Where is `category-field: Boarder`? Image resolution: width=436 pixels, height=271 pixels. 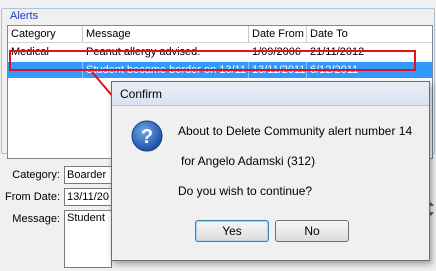
category-field: Boarder is located at coordinates (88, 175).